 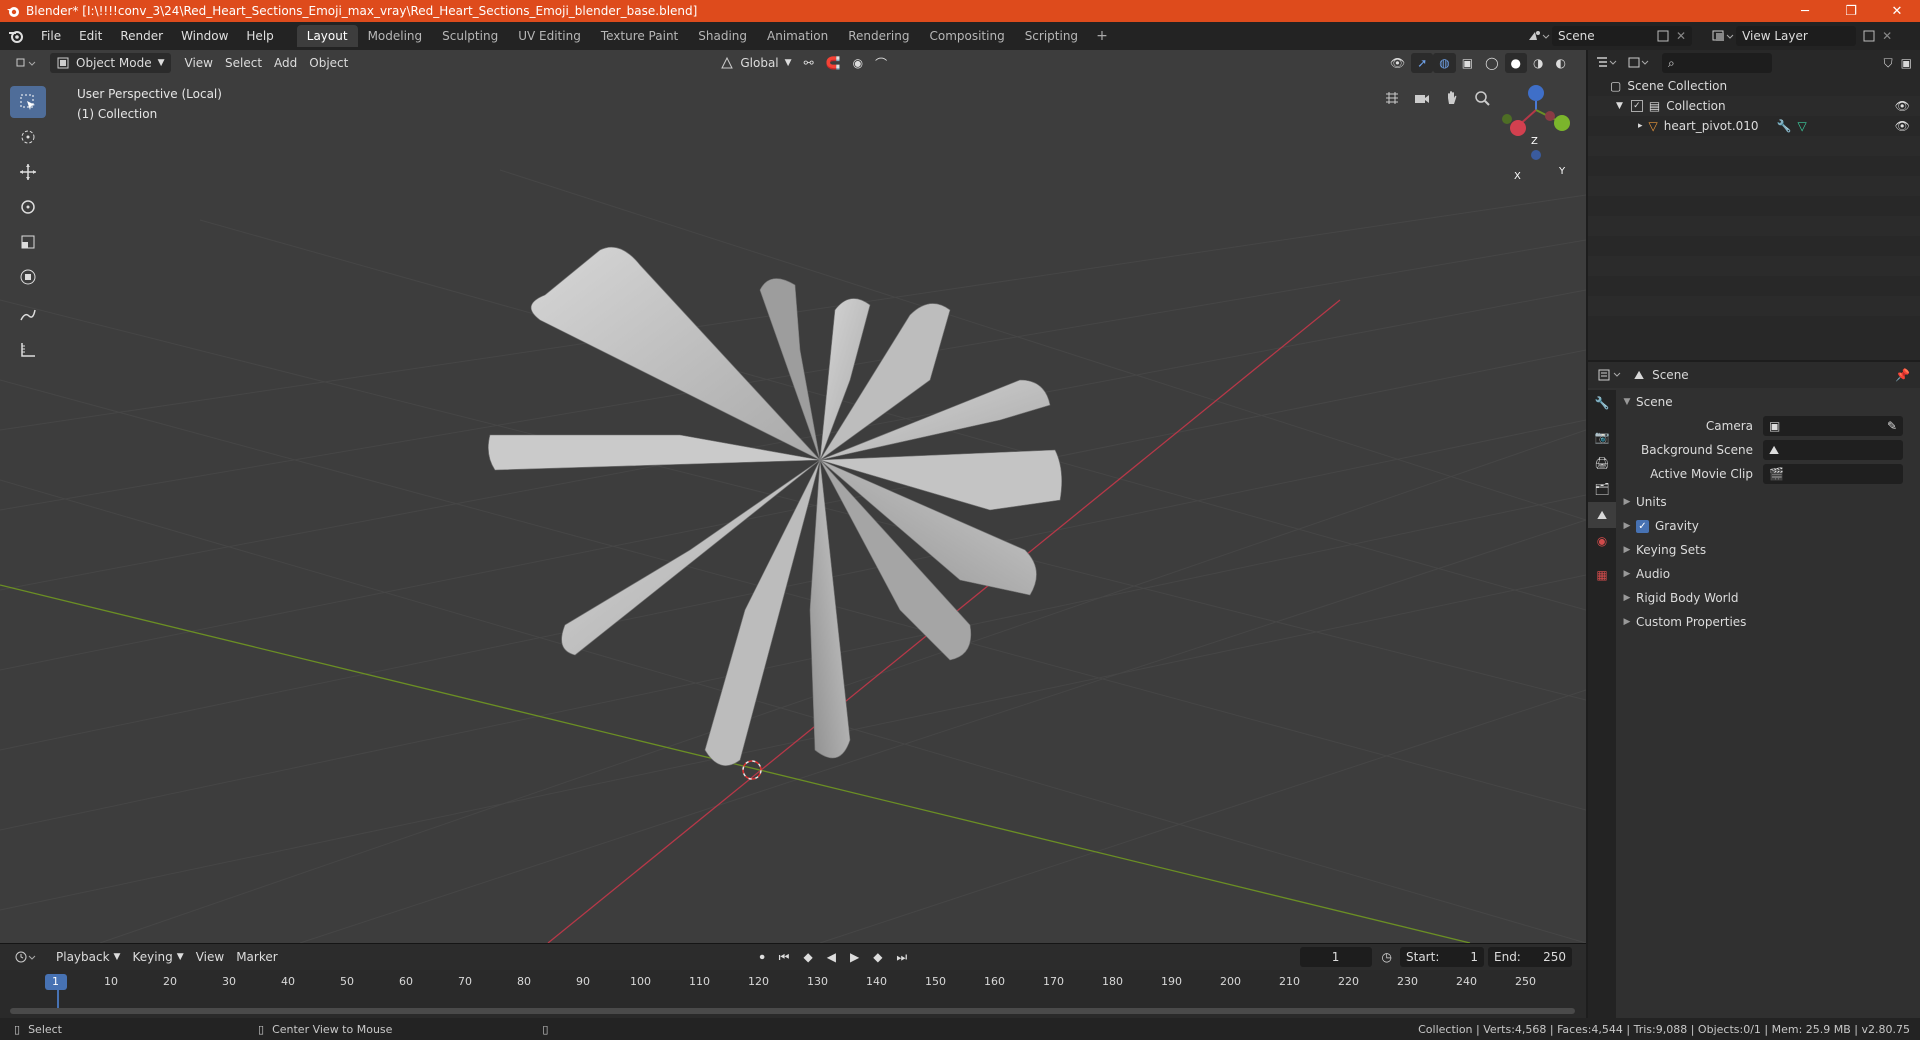 I want to click on preview-range-icon: ◷, so click(x=1387, y=957).